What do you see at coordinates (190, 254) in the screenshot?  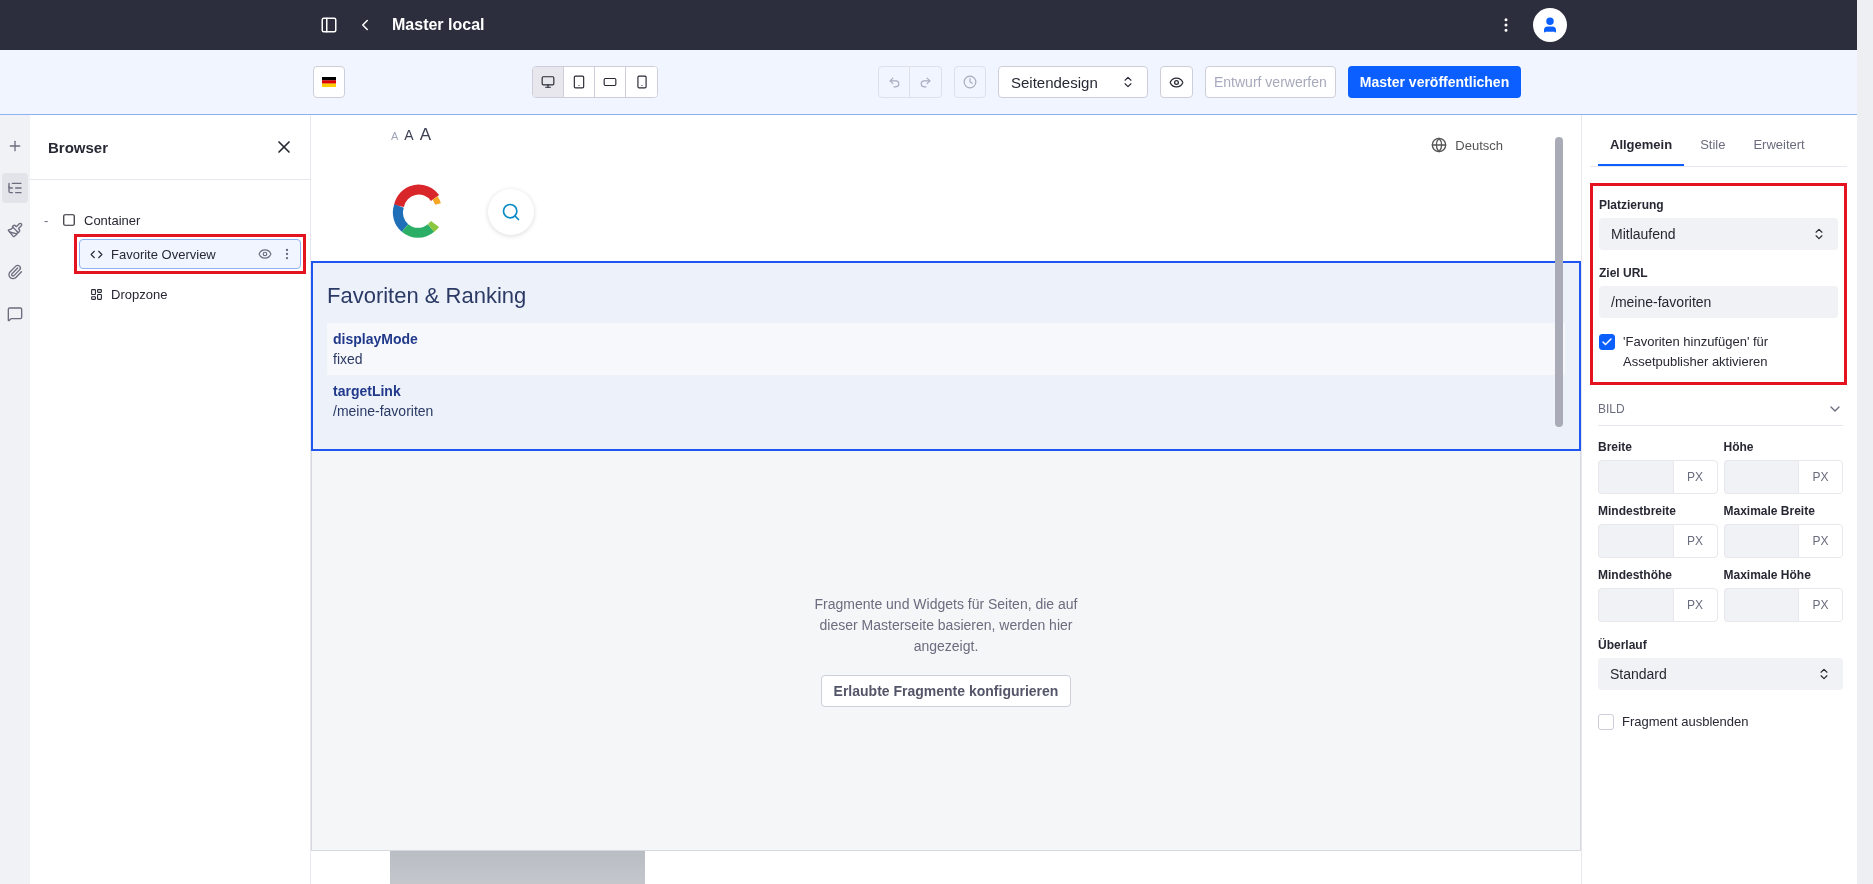 I see `tree-item: Favorite Overview` at bounding box center [190, 254].